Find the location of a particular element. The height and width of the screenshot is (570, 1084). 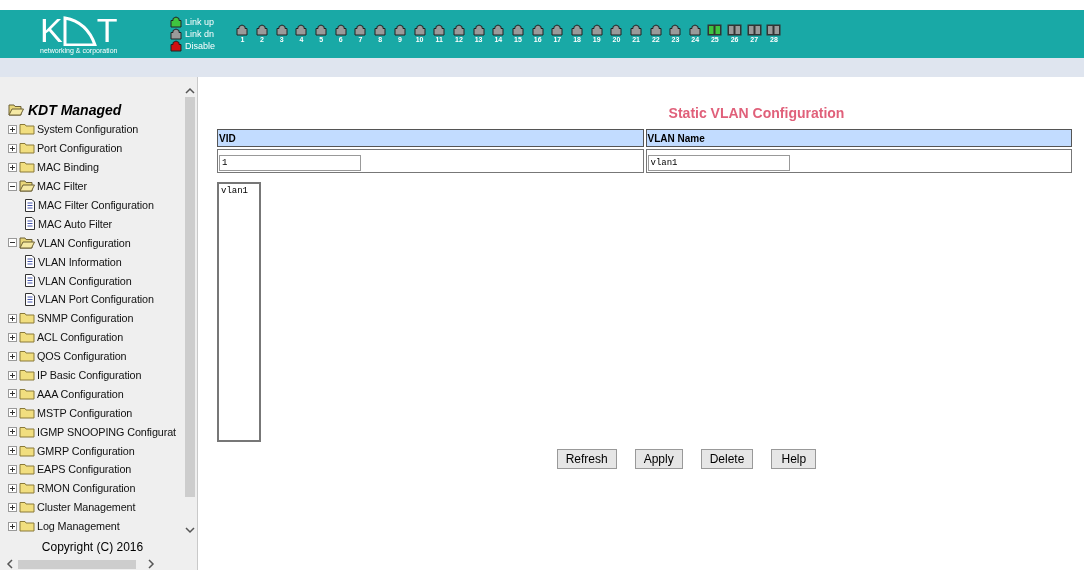

column-header: VID is located at coordinates (430, 138).